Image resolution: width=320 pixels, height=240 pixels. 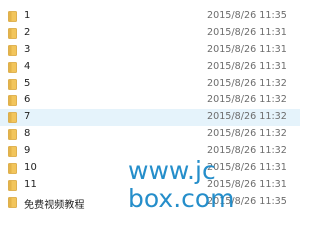 I want to click on file-name: 5, so click(x=27, y=83).